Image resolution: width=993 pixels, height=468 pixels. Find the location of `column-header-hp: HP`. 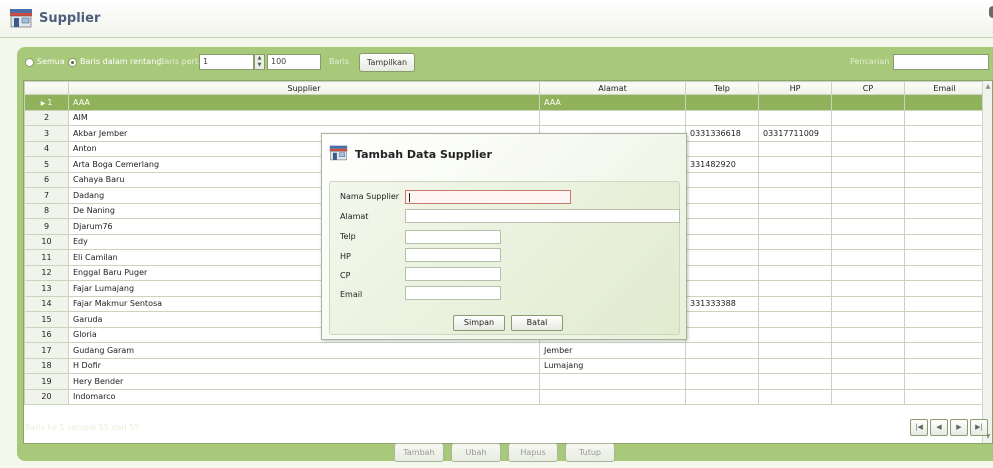

column-header-hp: HP is located at coordinates (795, 88).